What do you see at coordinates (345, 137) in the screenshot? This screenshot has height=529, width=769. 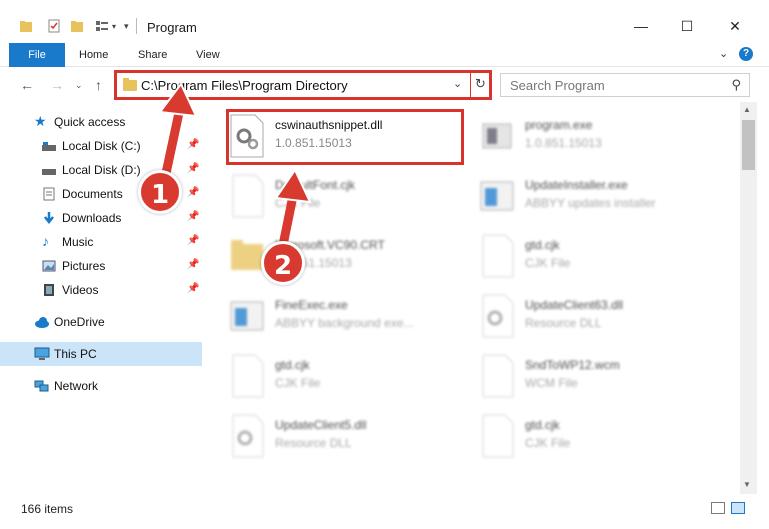 I see `highlighted-file-frame` at bounding box center [345, 137].